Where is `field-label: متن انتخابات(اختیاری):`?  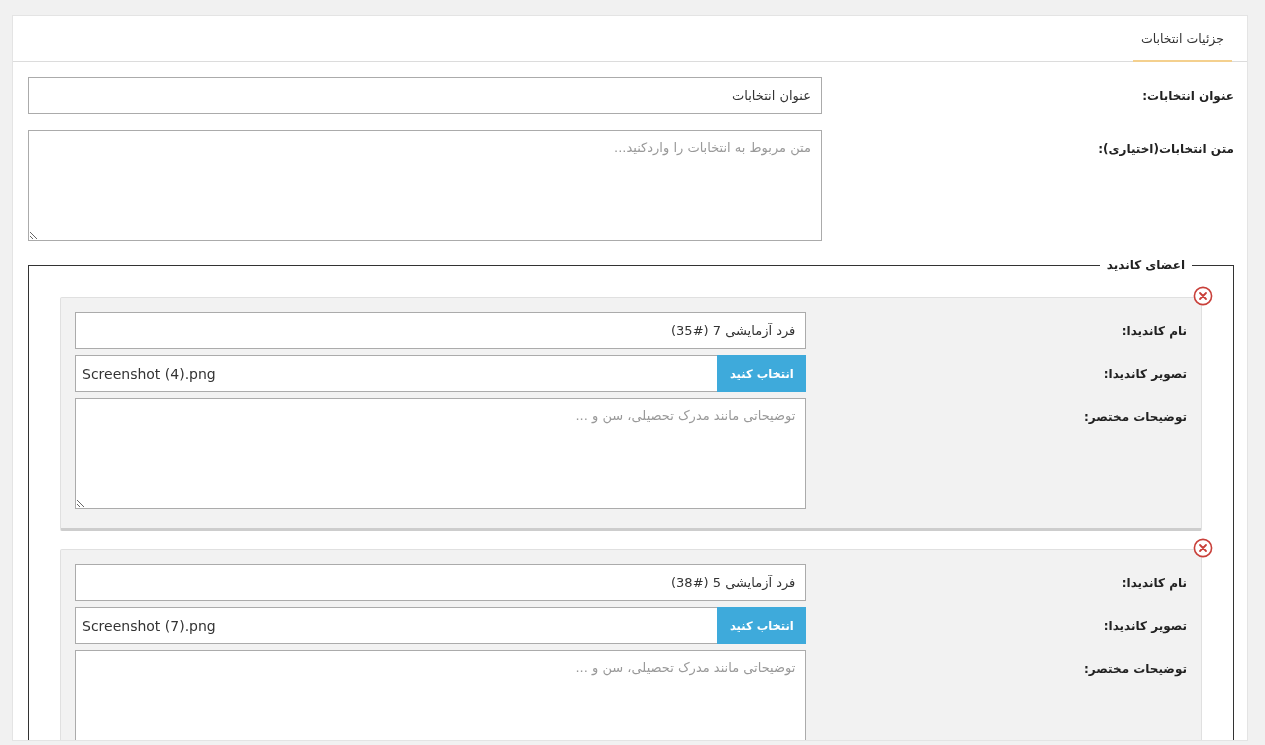 field-label: متن انتخابات(اختیاری): is located at coordinates (1166, 149).